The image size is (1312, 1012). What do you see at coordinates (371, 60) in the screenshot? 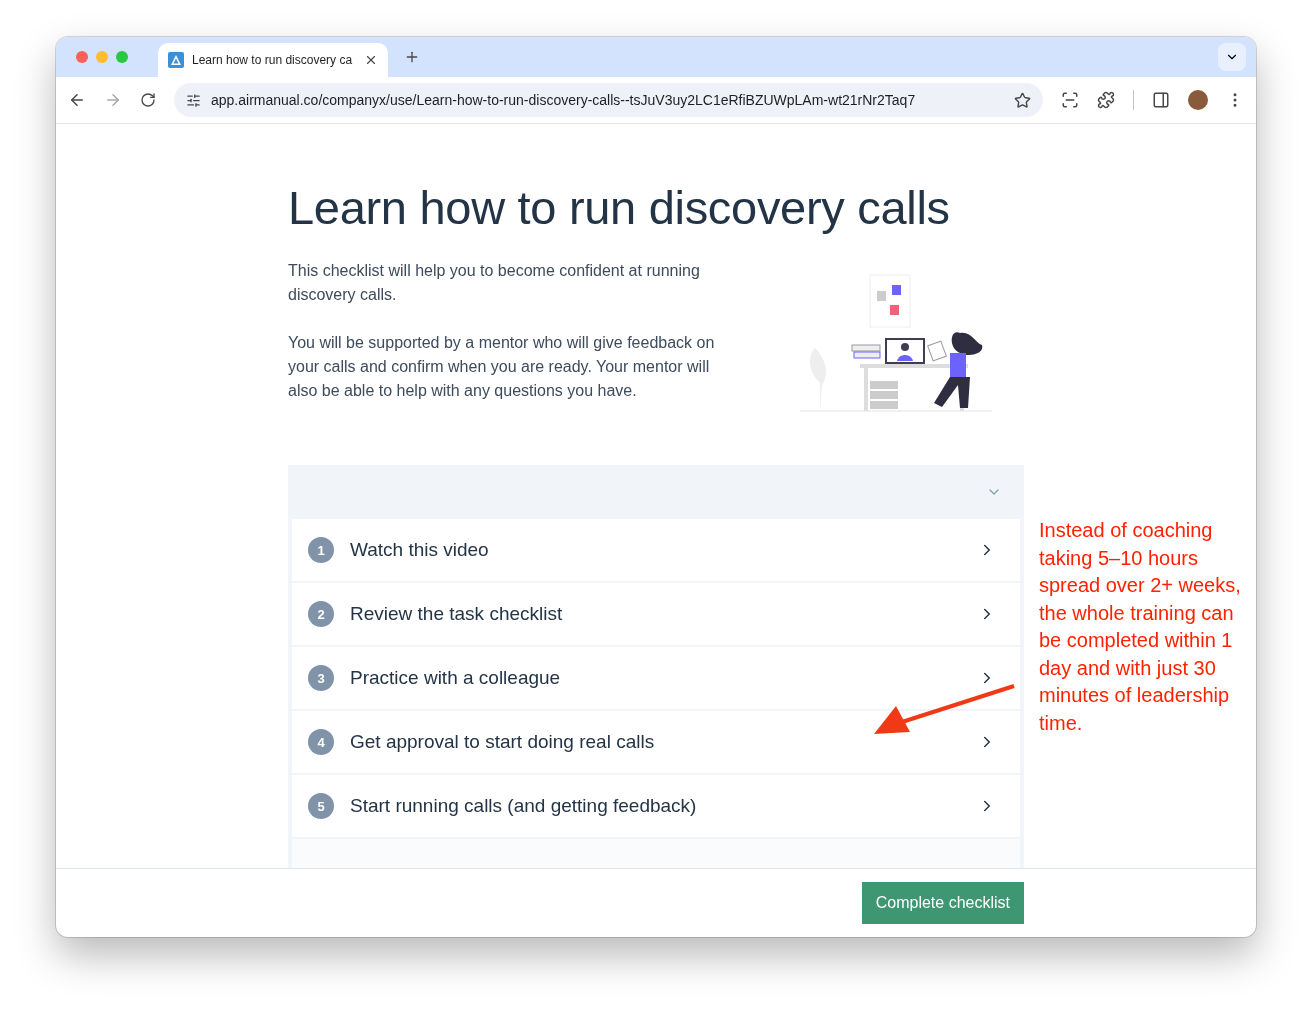
I see `close-tab-icon` at bounding box center [371, 60].